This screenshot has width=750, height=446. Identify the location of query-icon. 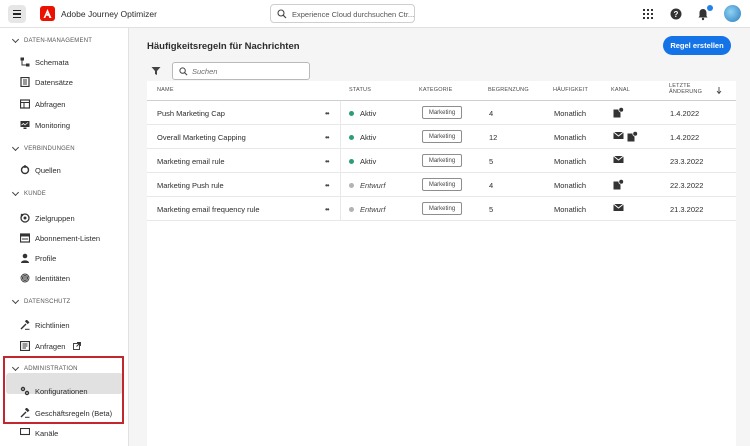
(25, 104).